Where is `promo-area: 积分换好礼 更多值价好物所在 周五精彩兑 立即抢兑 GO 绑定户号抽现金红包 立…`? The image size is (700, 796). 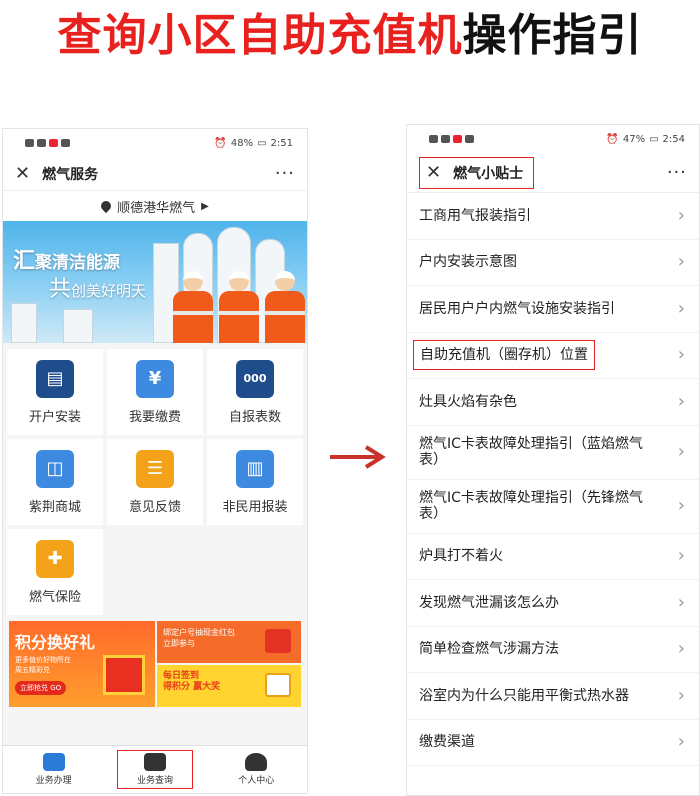
promo-area: 积分换好礼 更多值价好物所在 周五精彩兑 立即抢兑 GO 绑定户号抽现金红包 立… is located at coordinates (155, 664).